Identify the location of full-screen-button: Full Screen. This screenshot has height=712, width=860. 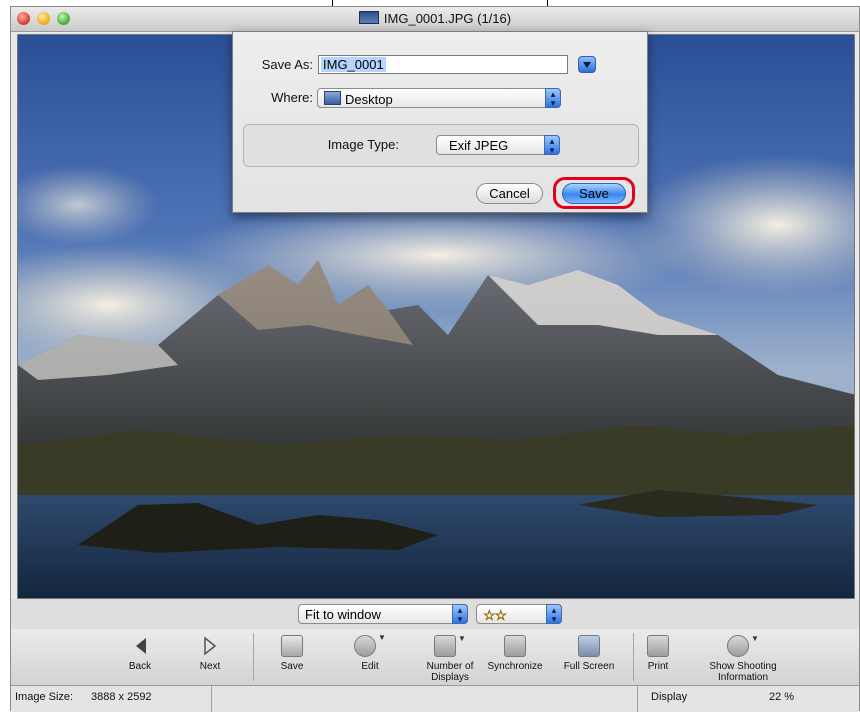
(589, 652).